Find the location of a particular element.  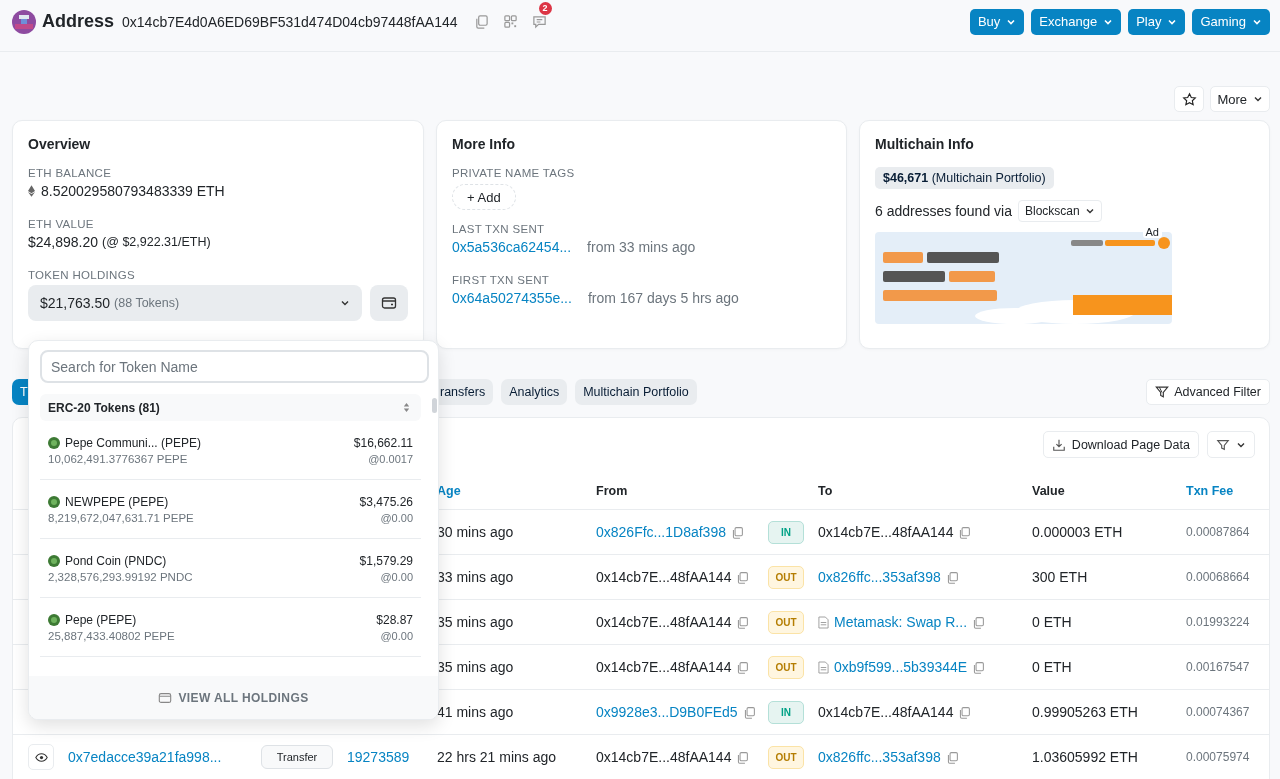

column-header: Txn Fee is located at coordinates (1210, 490).